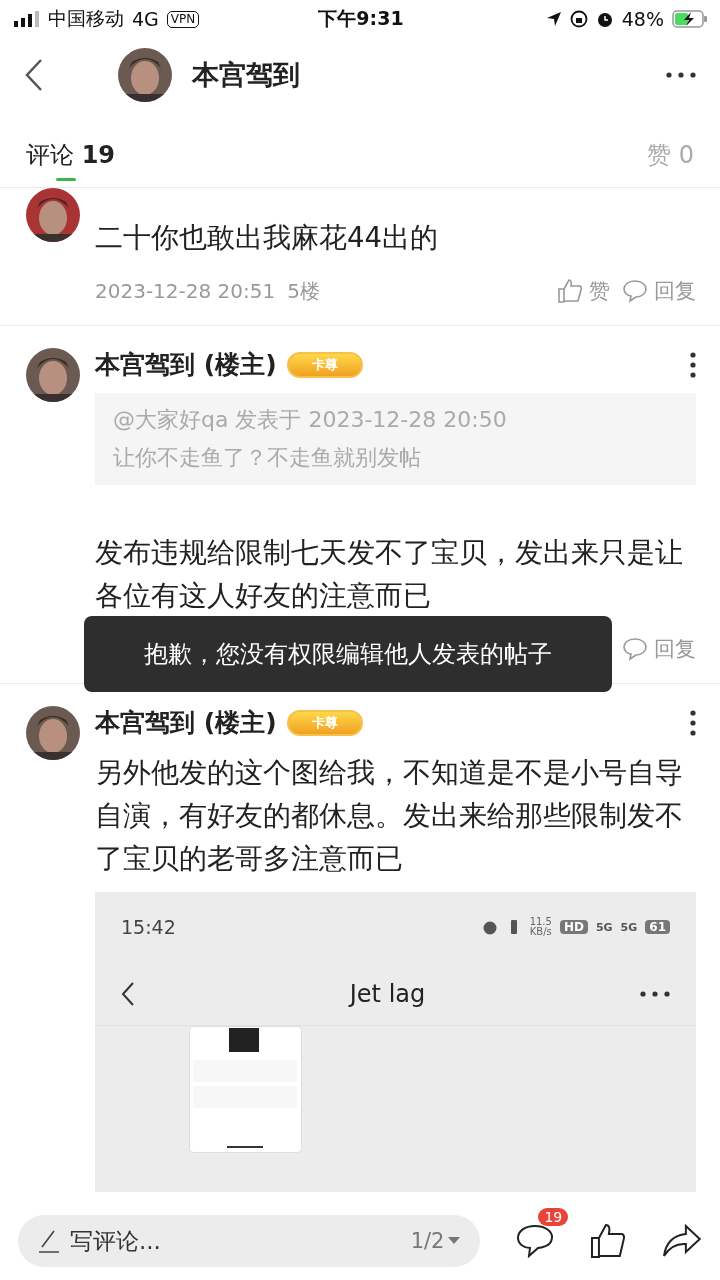 The width and height of the screenshot is (720, 1280). I want to click on comment-icon, so click(535, 1241).